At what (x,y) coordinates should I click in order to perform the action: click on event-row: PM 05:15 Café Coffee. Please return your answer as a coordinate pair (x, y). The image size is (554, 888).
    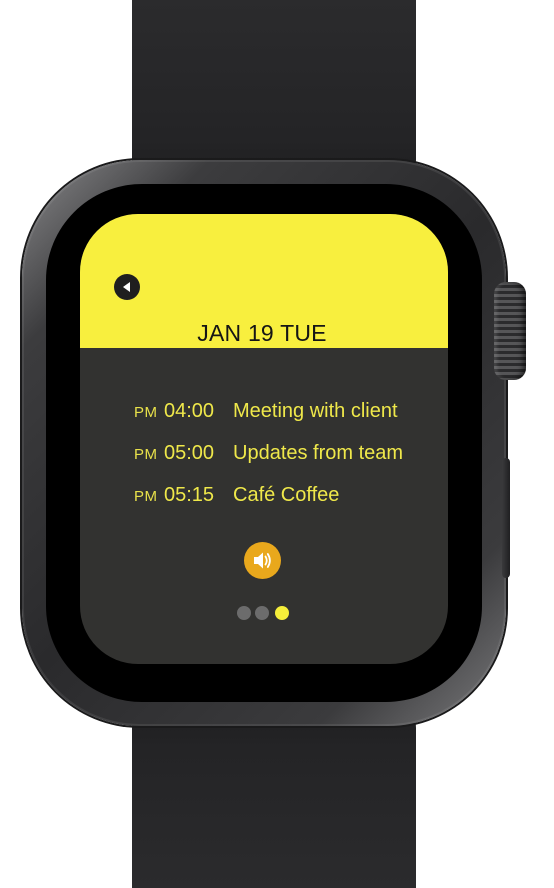
    Looking at the image, I should click on (264, 495).